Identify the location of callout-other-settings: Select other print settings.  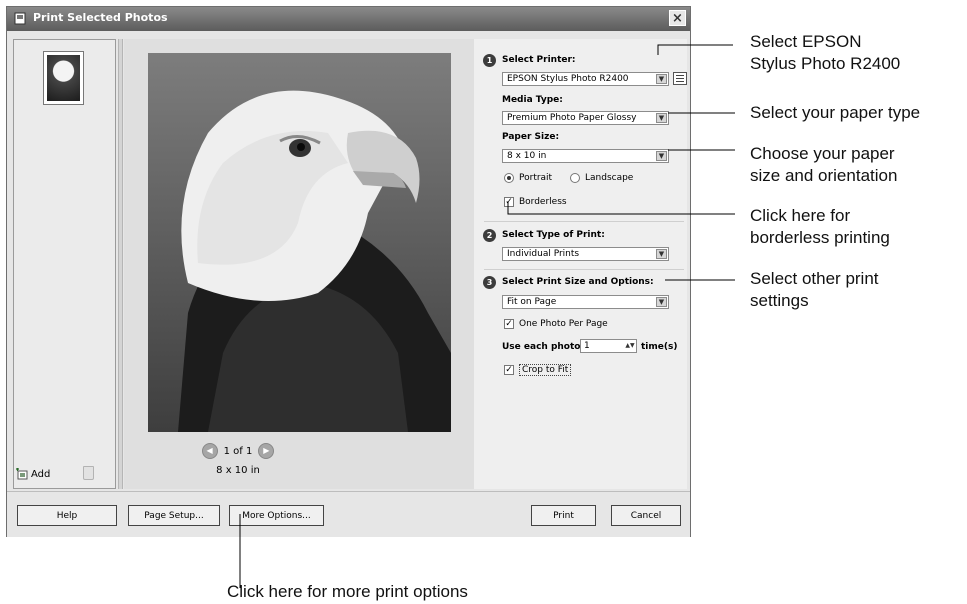
(814, 290).